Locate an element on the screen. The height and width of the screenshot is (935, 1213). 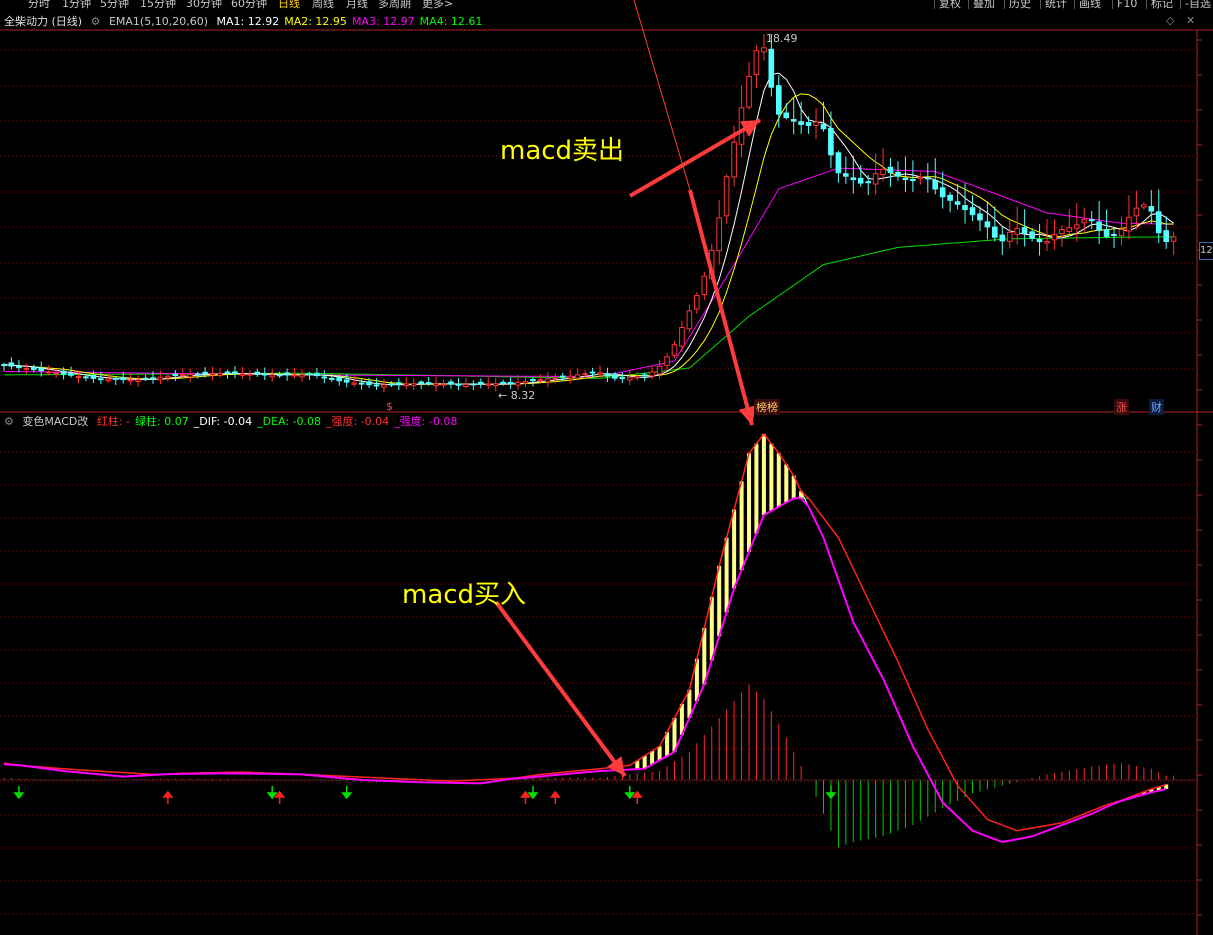
fin-badge: 财 is located at coordinates (1156, 407).